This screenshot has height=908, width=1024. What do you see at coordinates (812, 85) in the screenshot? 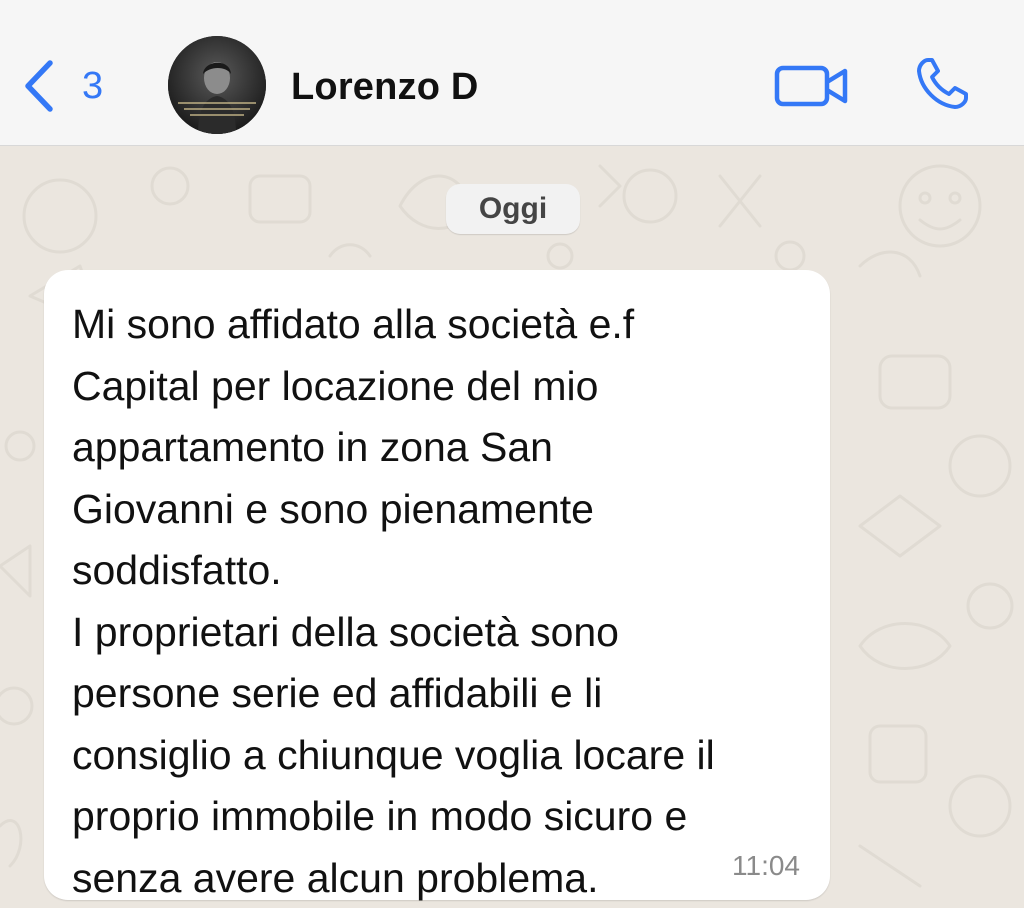
I see `video-camera-icon` at bounding box center [812, 85].